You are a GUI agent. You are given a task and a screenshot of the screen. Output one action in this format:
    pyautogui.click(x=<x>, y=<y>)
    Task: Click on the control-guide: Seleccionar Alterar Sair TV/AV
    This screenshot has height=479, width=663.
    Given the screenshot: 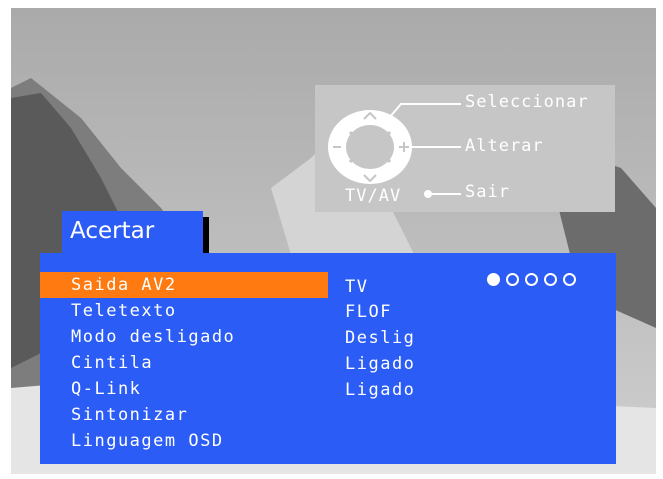 What is the action you would take?
    pyautogui.click(x=465, y=148)
    